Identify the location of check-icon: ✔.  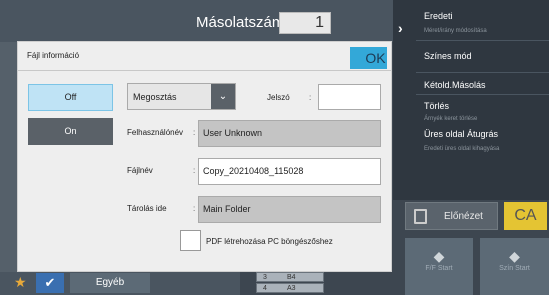
(50, 283).